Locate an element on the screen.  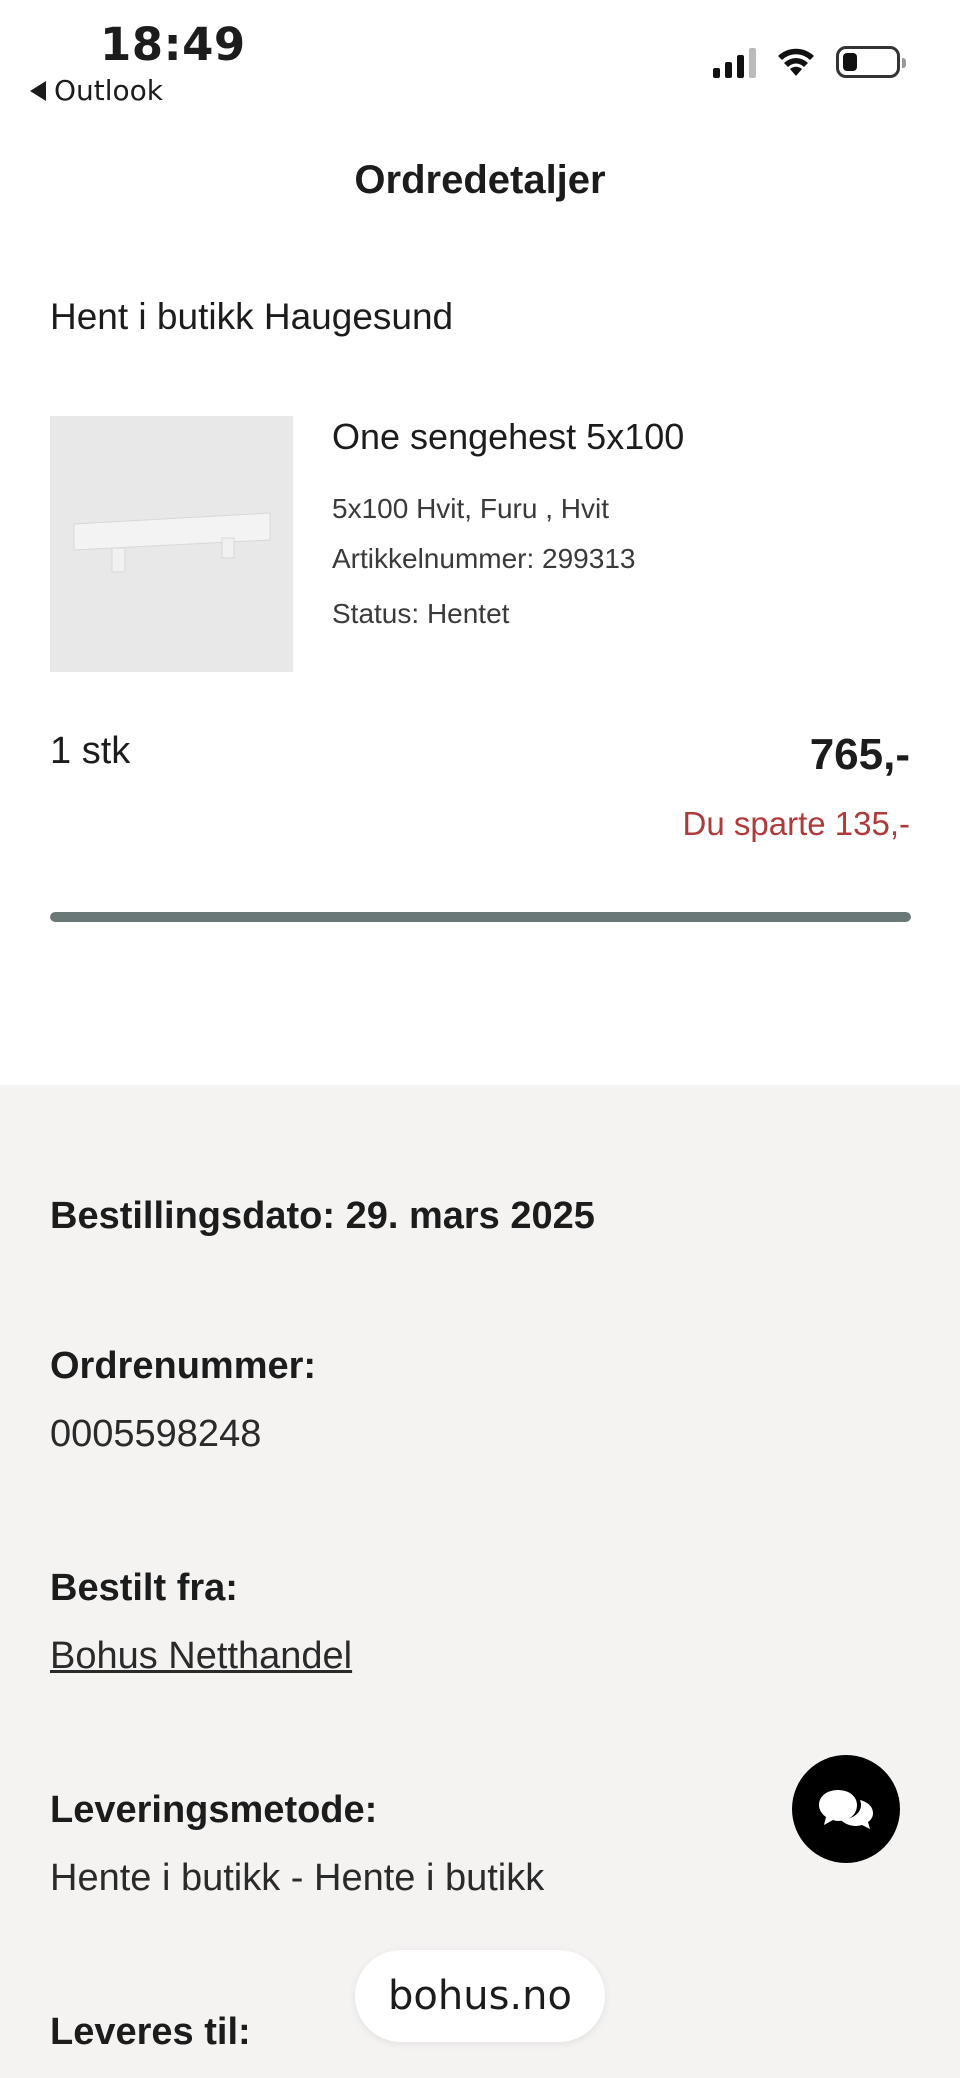
order-progress-fill is located at coordinates (480, 917).